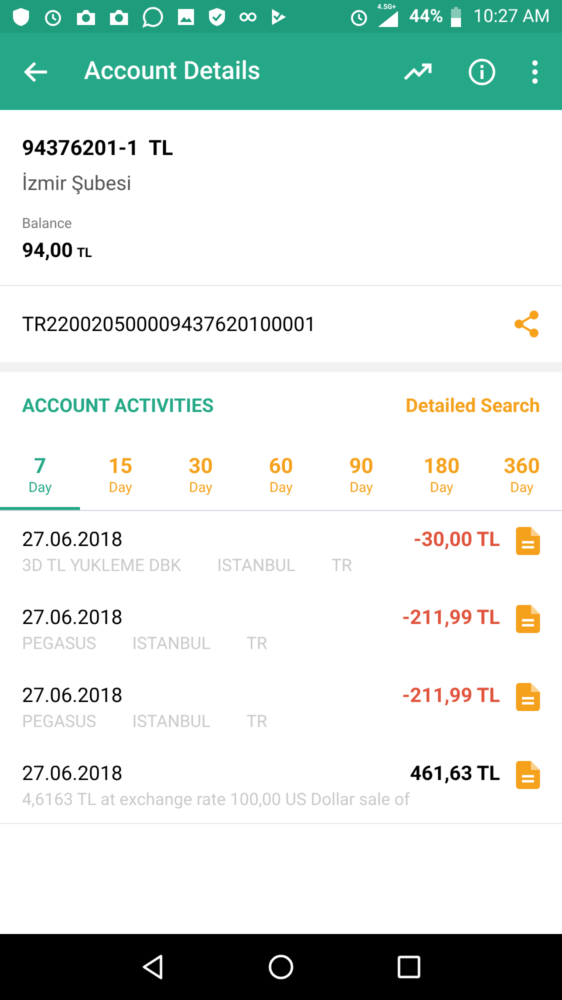 This screenshot has height=1000, width=562. I want to click on clock-time: 10:27 AM, so click(511, 17).